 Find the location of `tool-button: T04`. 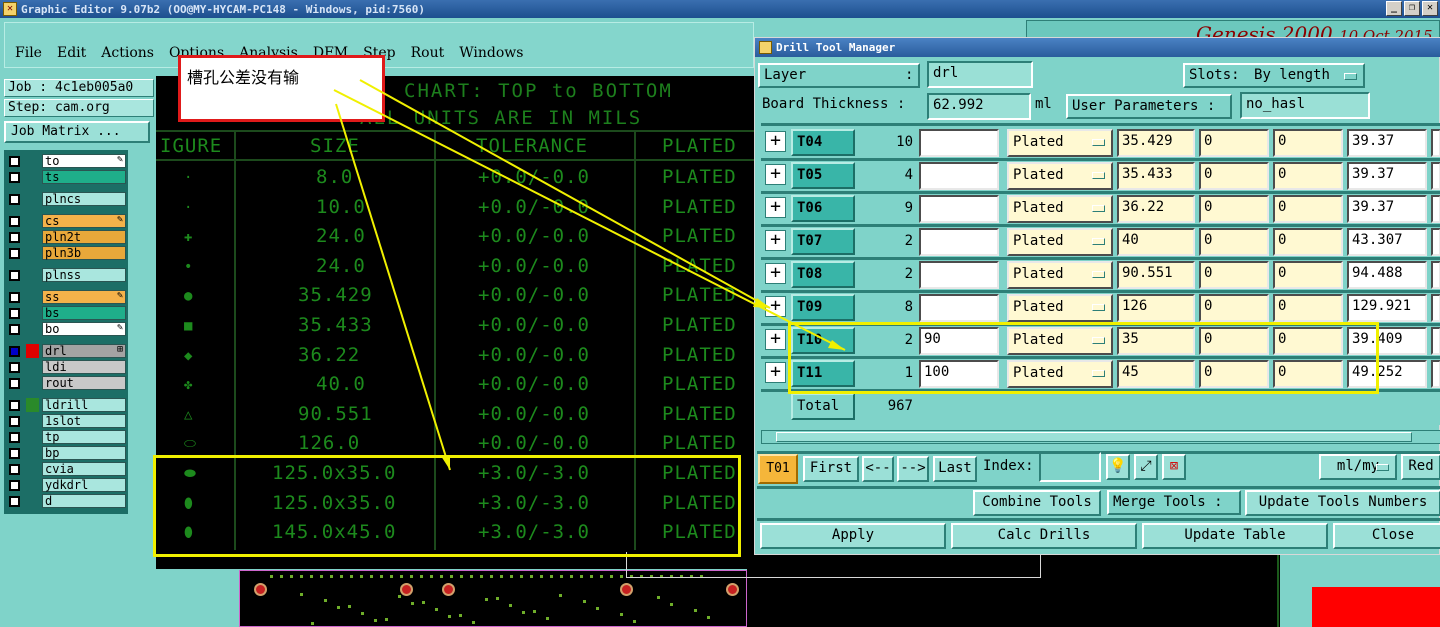

tool-button: T04 is located at coordinates (823, 142).